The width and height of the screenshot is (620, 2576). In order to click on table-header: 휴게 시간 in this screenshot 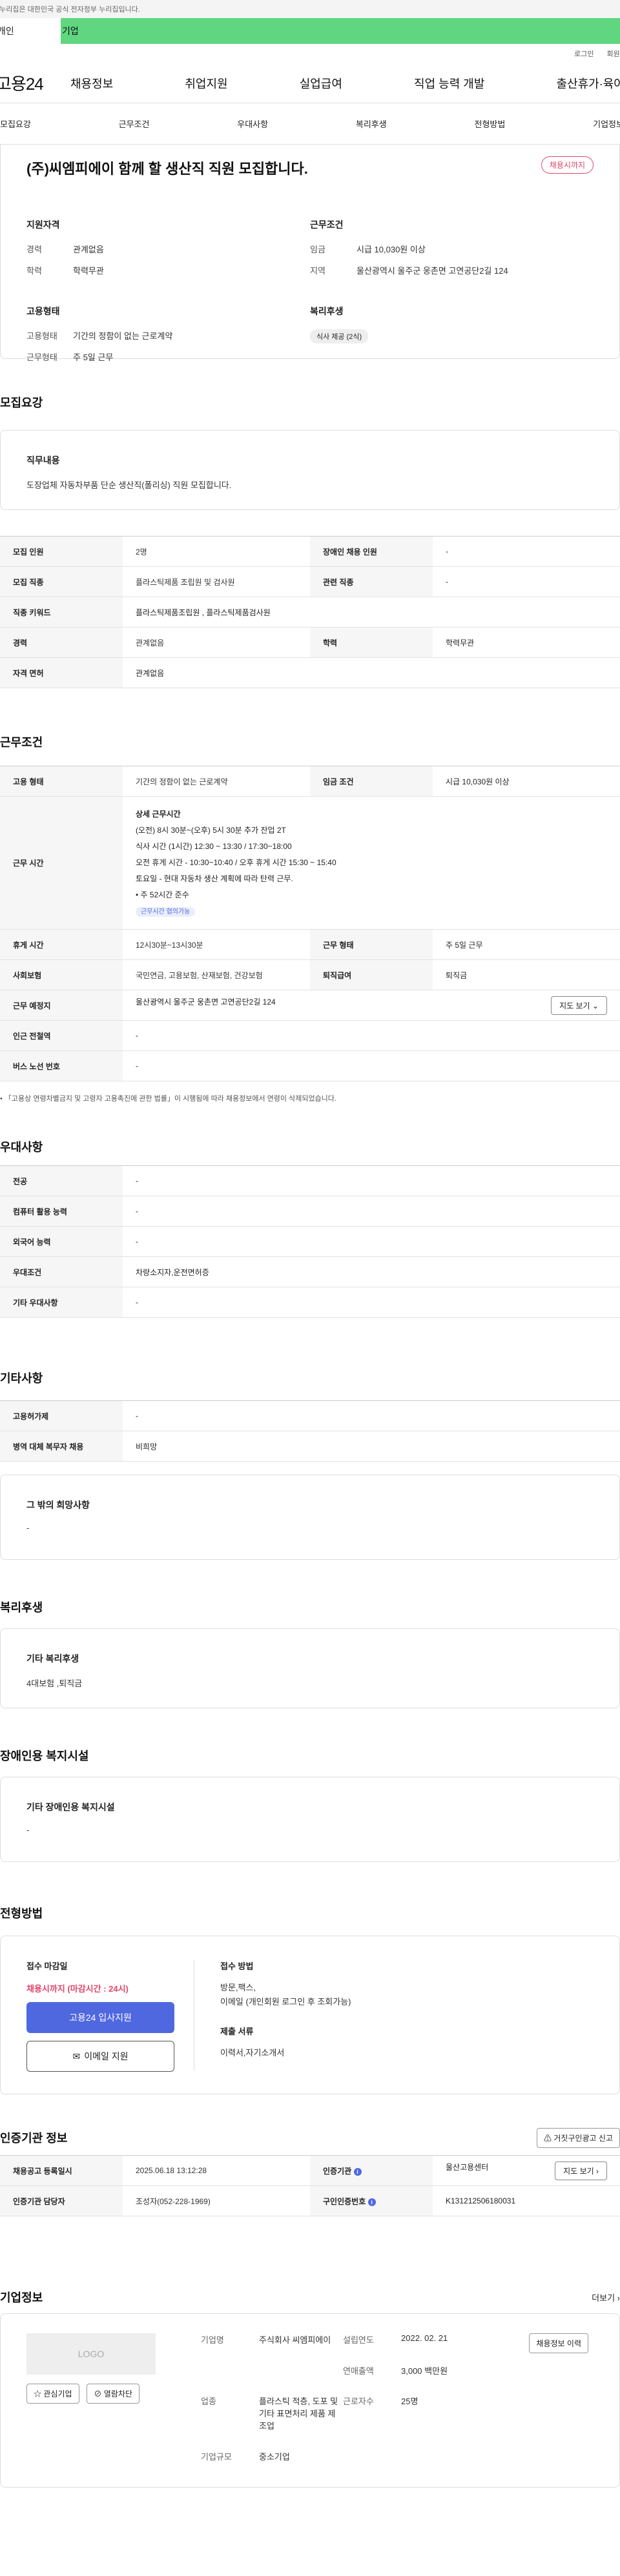, I will do `click(61, 945)`.